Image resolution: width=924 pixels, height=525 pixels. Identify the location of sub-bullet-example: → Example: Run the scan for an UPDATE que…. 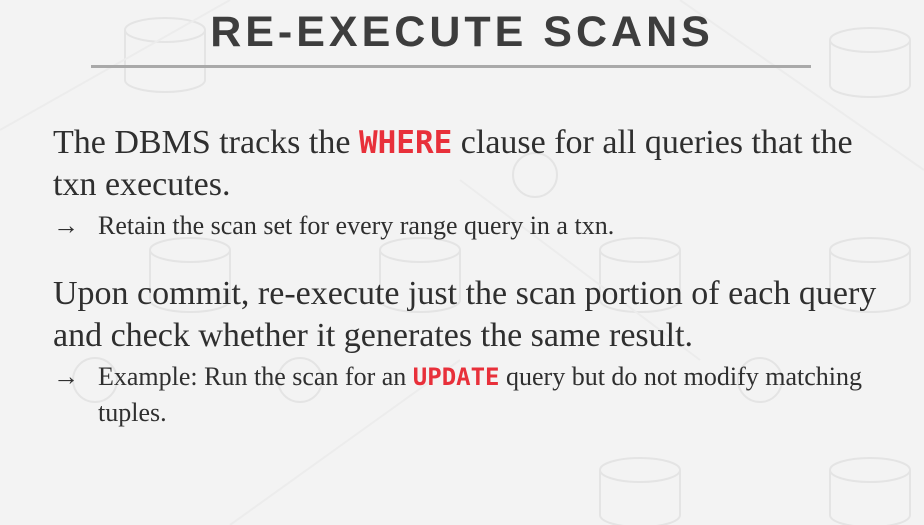
(478, 394).